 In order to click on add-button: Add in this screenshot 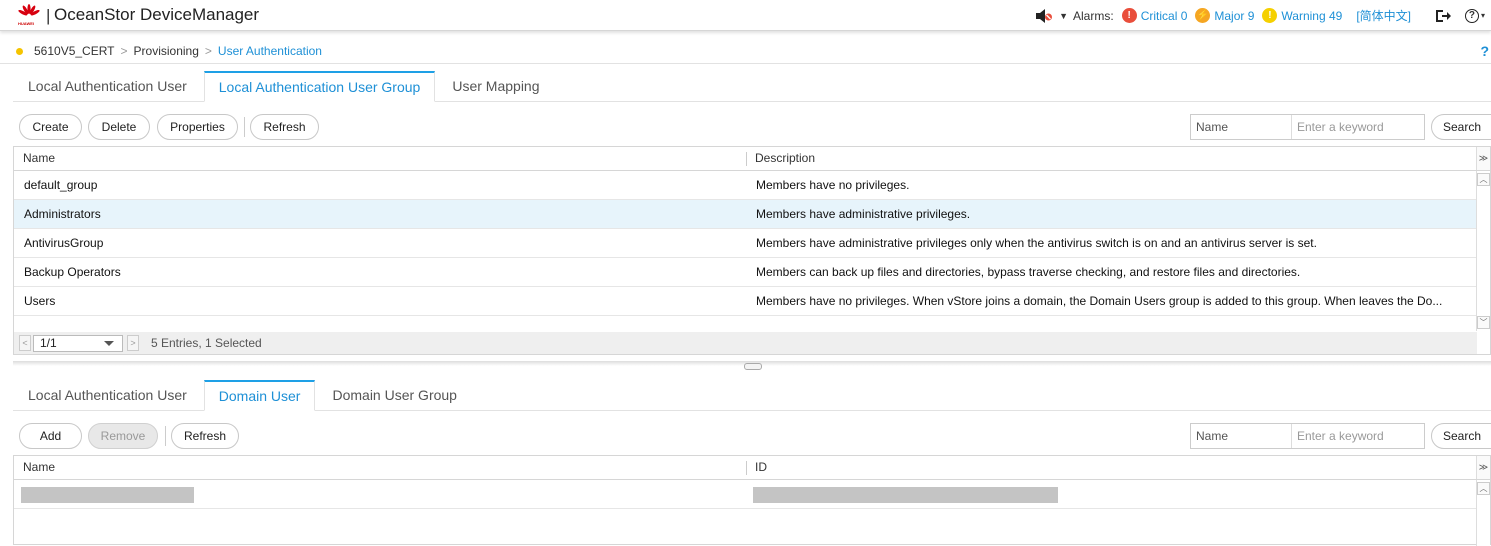, I will do `click(50, 436)`.